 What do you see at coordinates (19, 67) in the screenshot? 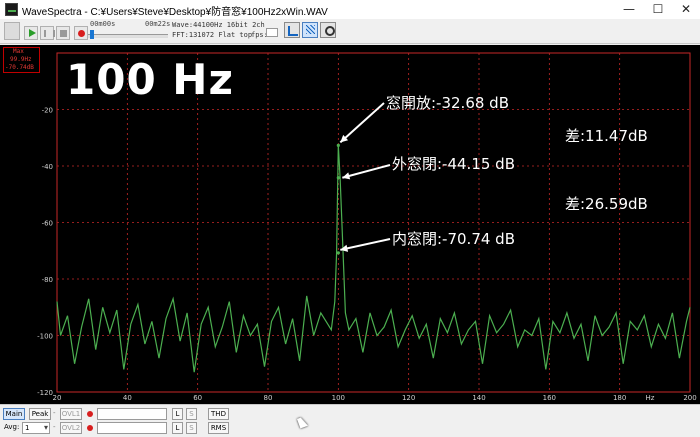
I see `max-level: -70.74dB` at bounding box center [19, 67].